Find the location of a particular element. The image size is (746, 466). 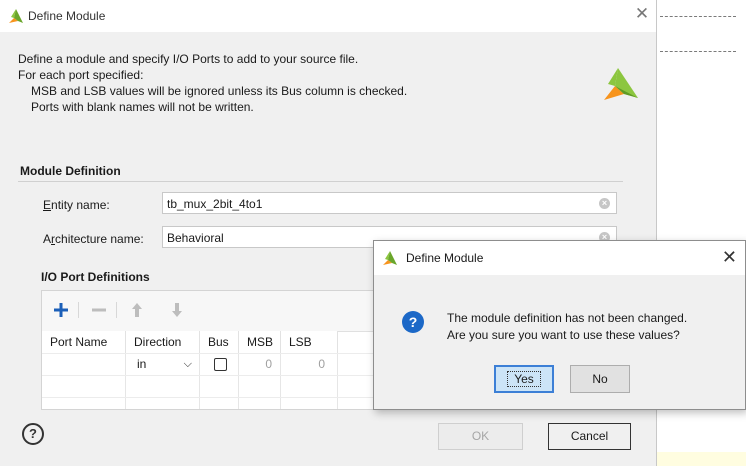

chevron-down-icon: ⌵ is located at coordinates (187, 364).